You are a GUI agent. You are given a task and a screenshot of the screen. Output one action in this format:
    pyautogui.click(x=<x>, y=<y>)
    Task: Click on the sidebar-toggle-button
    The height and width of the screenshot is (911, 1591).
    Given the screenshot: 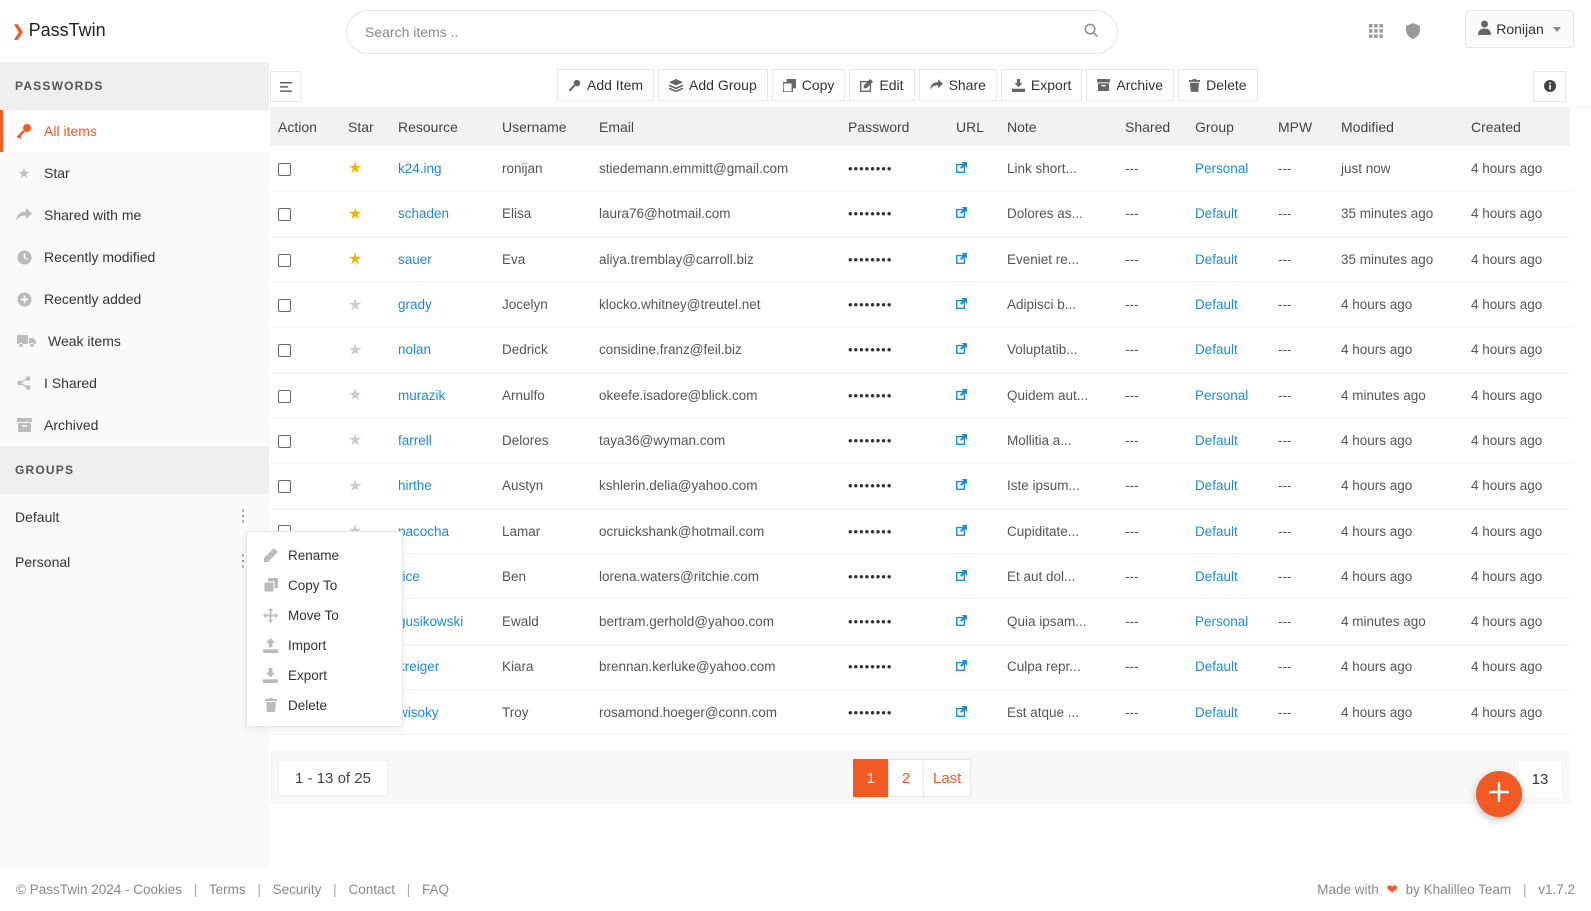 What is the action you would take?
    pyautogui.click(x=285, y=86)
    